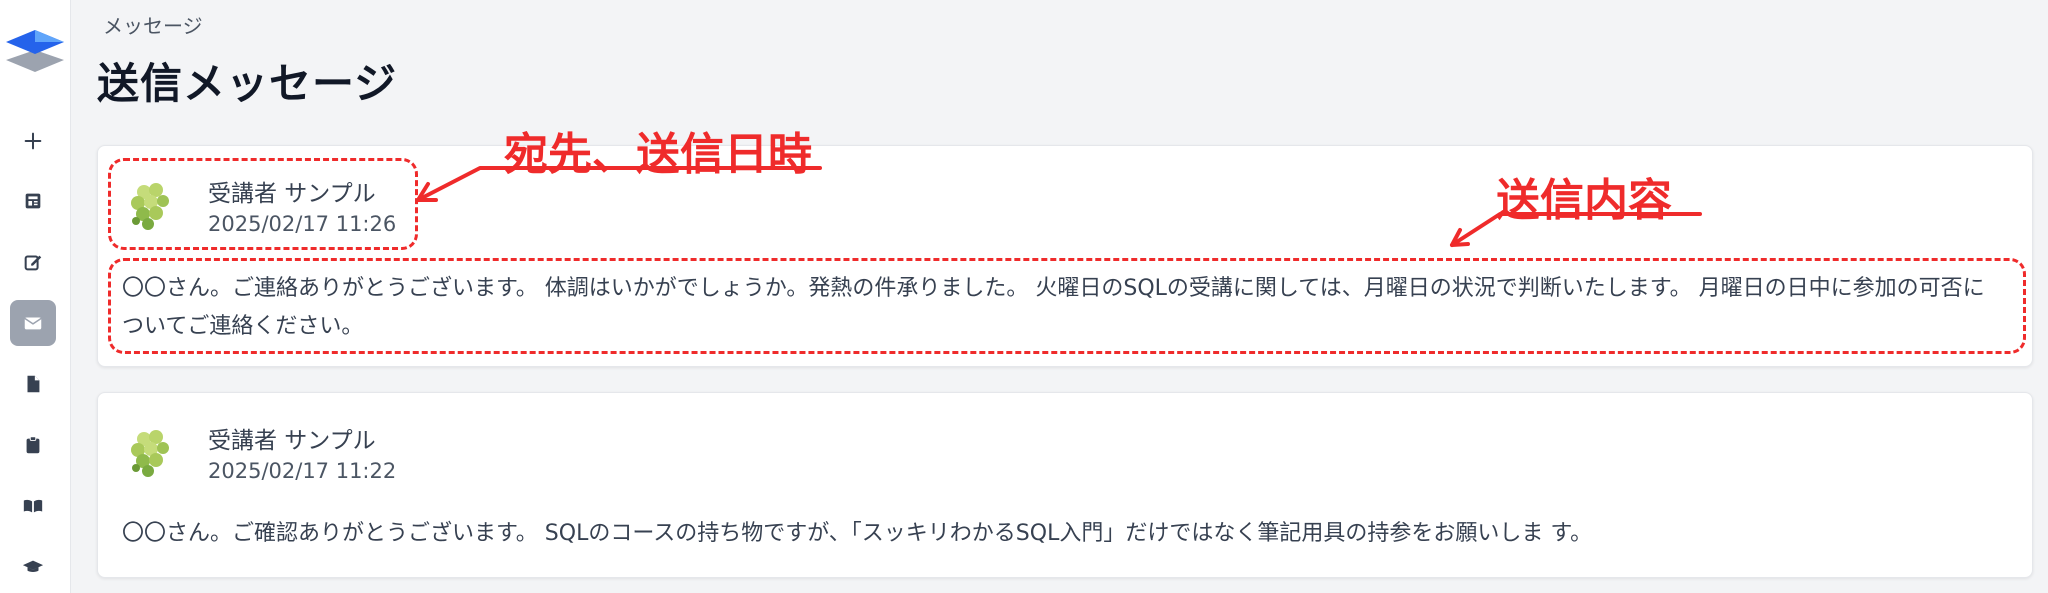  I want to click on envelope-icon, so click(33, 323).